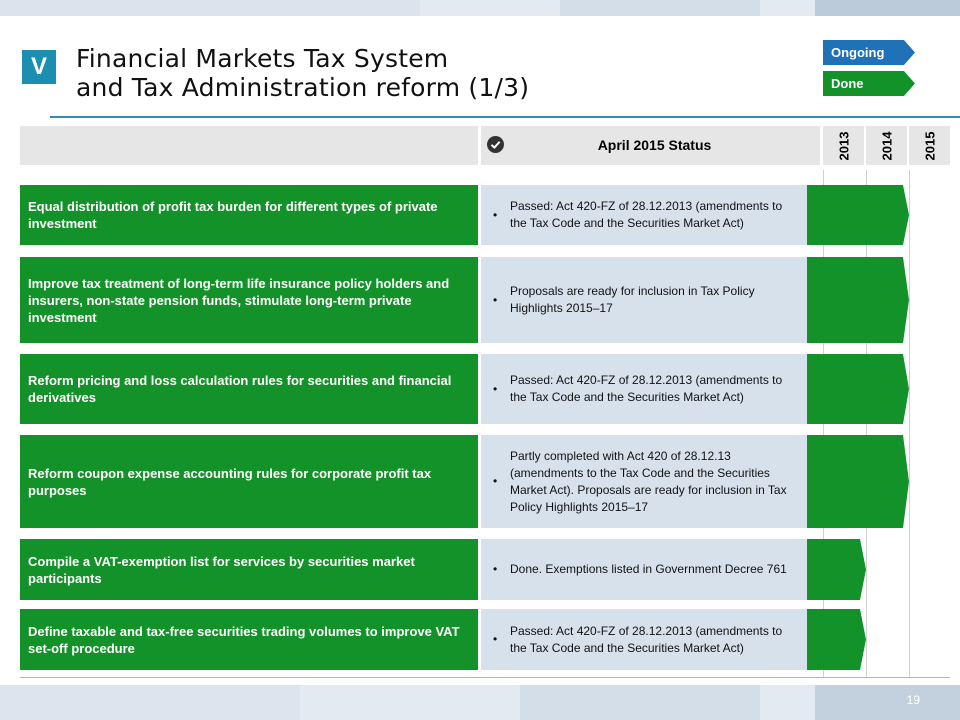 The image size is (960, 720). I want to click on page-title-line: Financial Markets Tax System, so click(262, 58).